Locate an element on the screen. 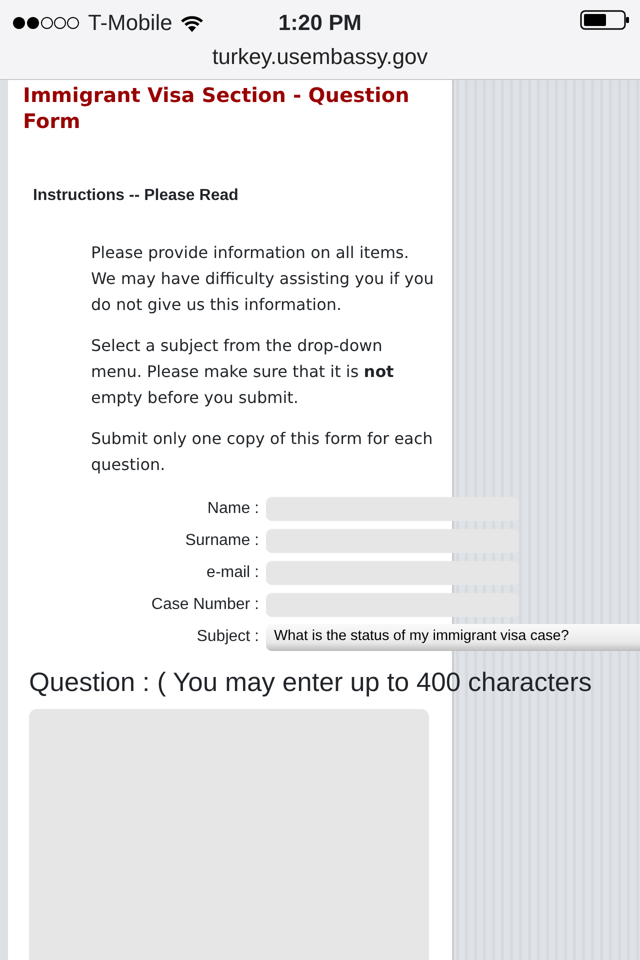  subject-dropdown: What is the status of my immigrant visa case? is located at coordinates (453, 637).